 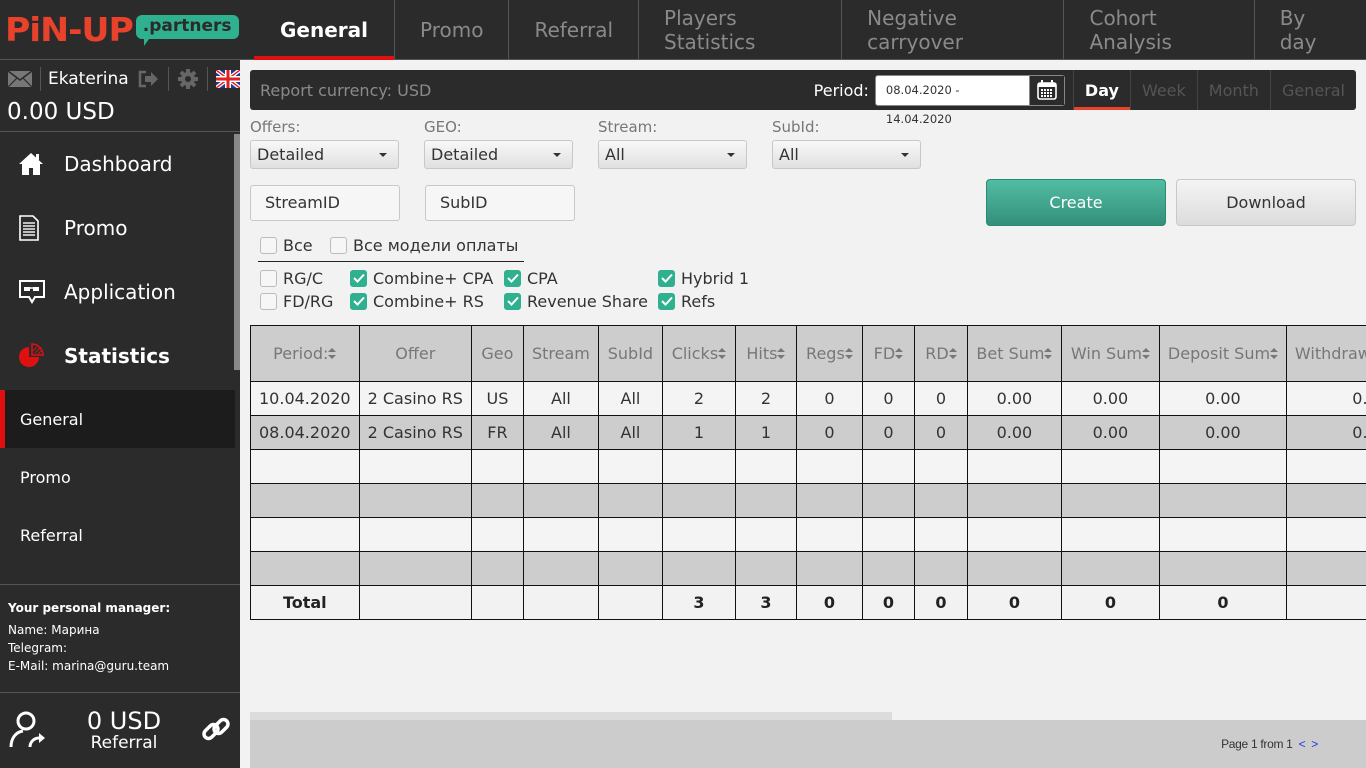 What do you see at coordinates (531, 278) in the screenshot?
I see `checkbox-cpa: CPA` at bounding box center [531, 278].